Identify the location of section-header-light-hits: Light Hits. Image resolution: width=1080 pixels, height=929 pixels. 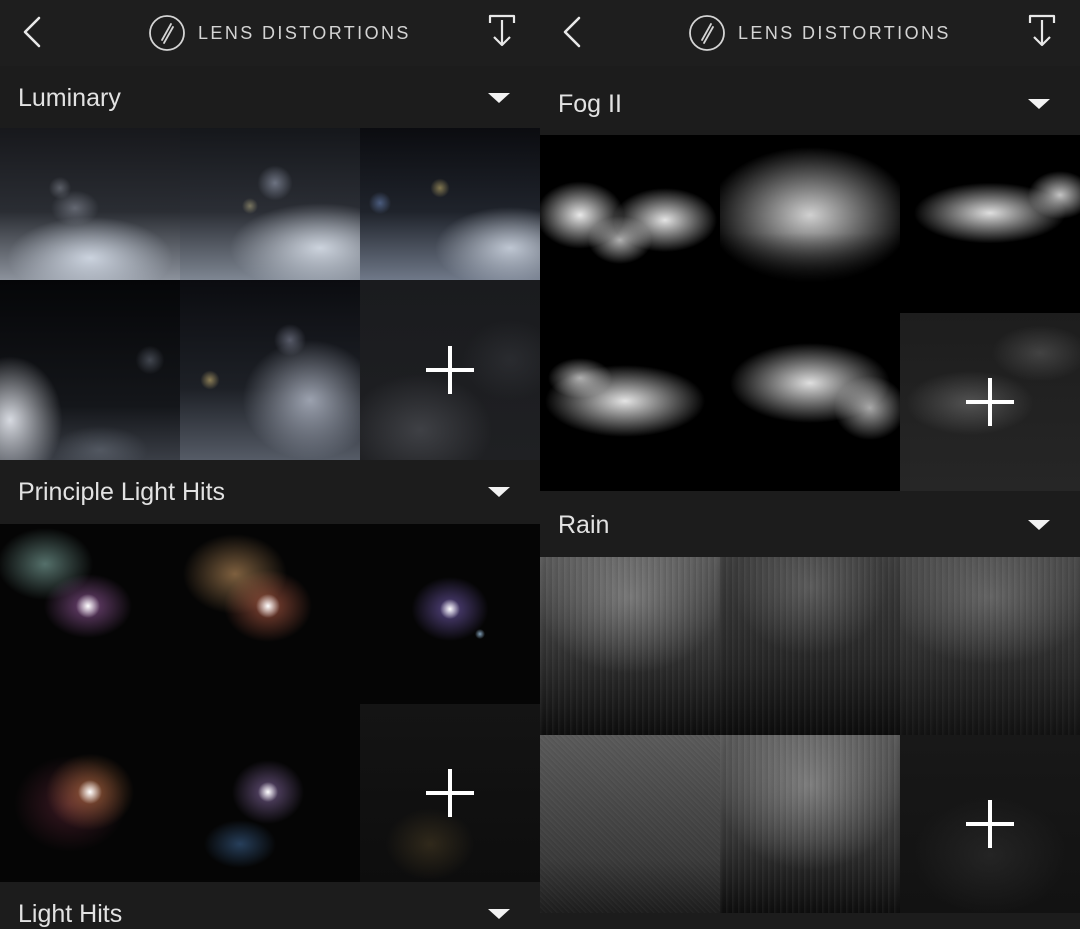
(270, 905).